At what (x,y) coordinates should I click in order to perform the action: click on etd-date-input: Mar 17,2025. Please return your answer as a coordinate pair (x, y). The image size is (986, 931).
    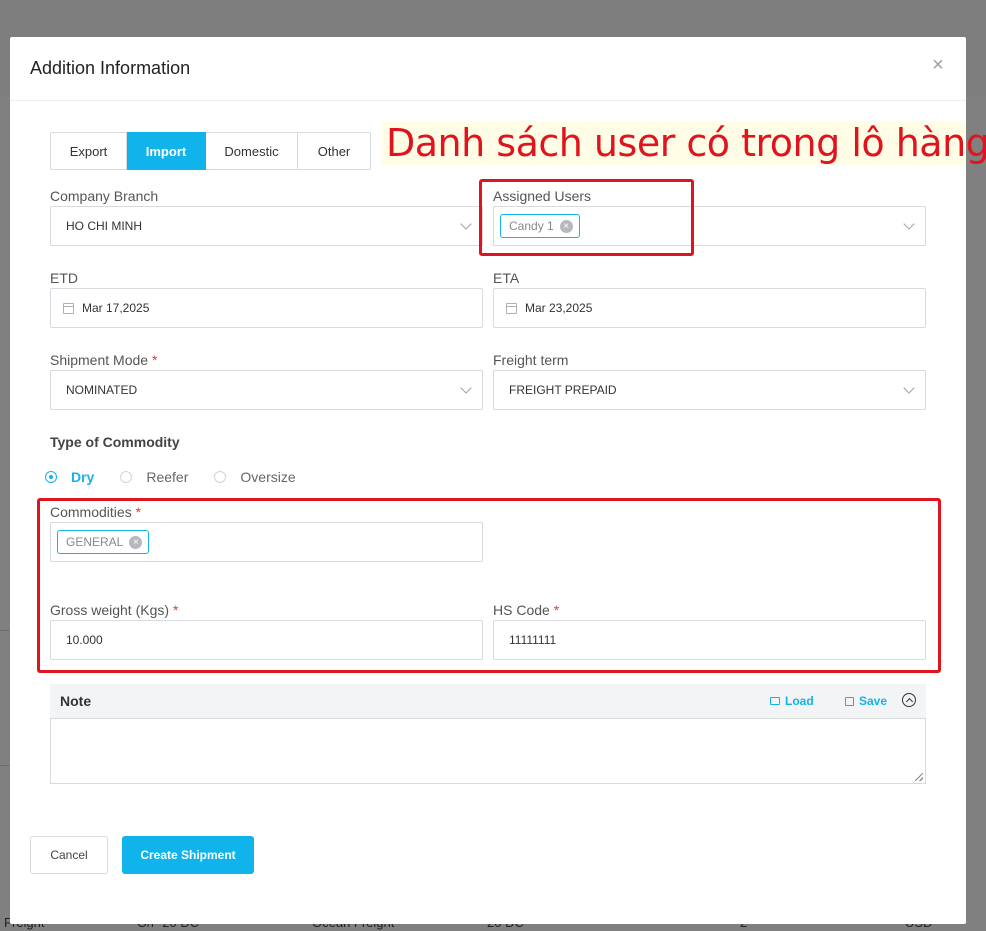
    Looking at the image, I should click on (266, 308).